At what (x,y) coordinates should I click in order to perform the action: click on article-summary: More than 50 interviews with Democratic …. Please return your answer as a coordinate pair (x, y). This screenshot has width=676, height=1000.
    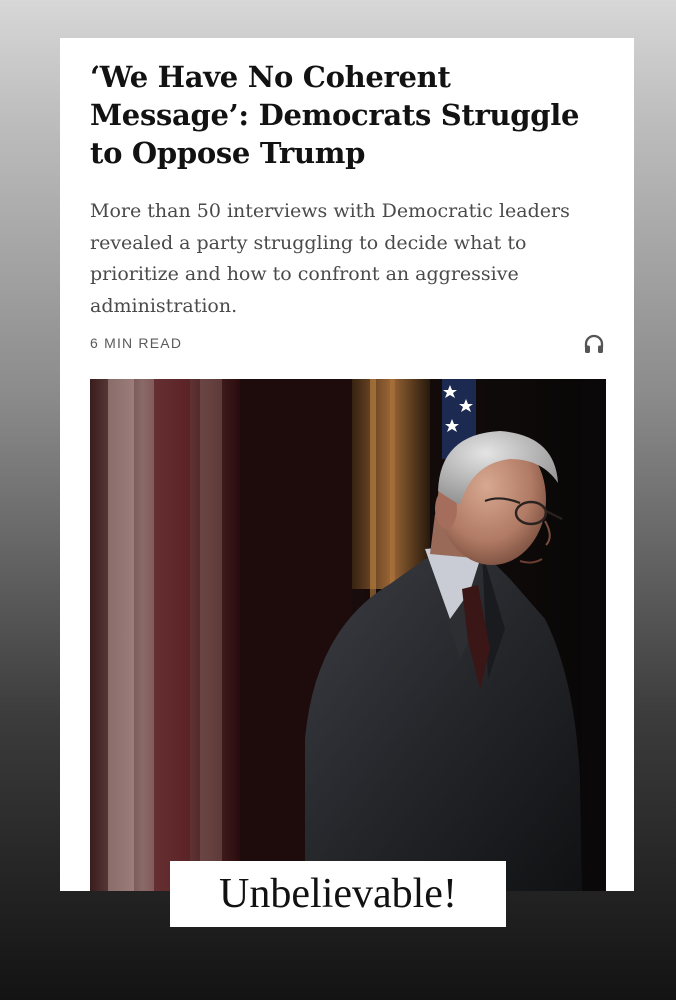
    Looking at the image, I should click on (330, 258).